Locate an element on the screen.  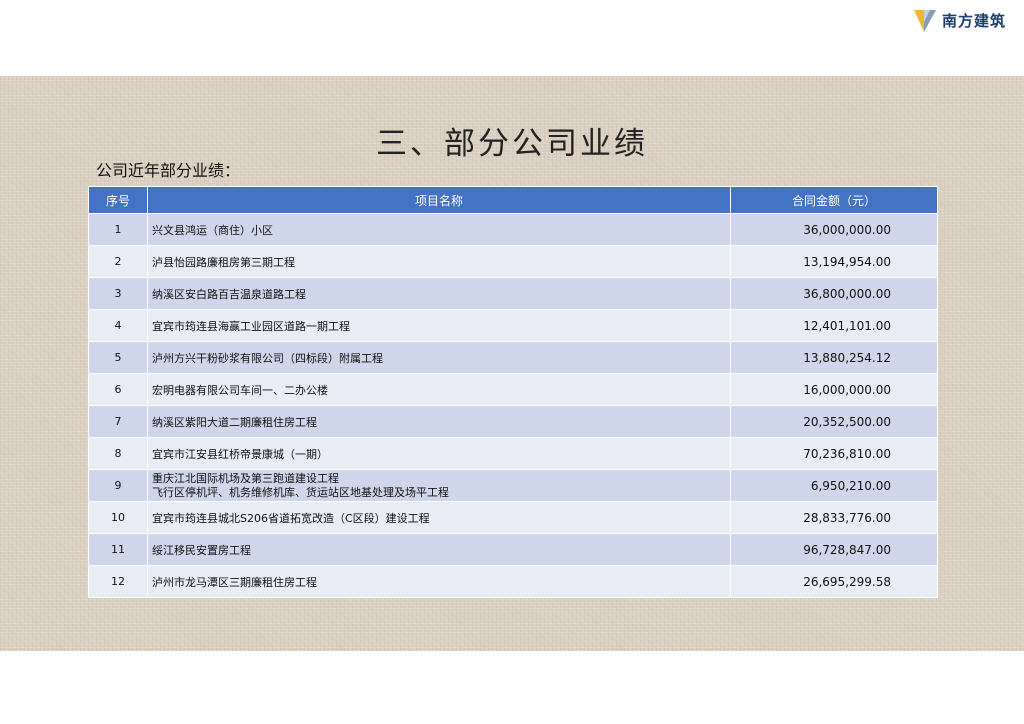
contract-amount: 16,000,000.00 is located at coordinates (834, 389).